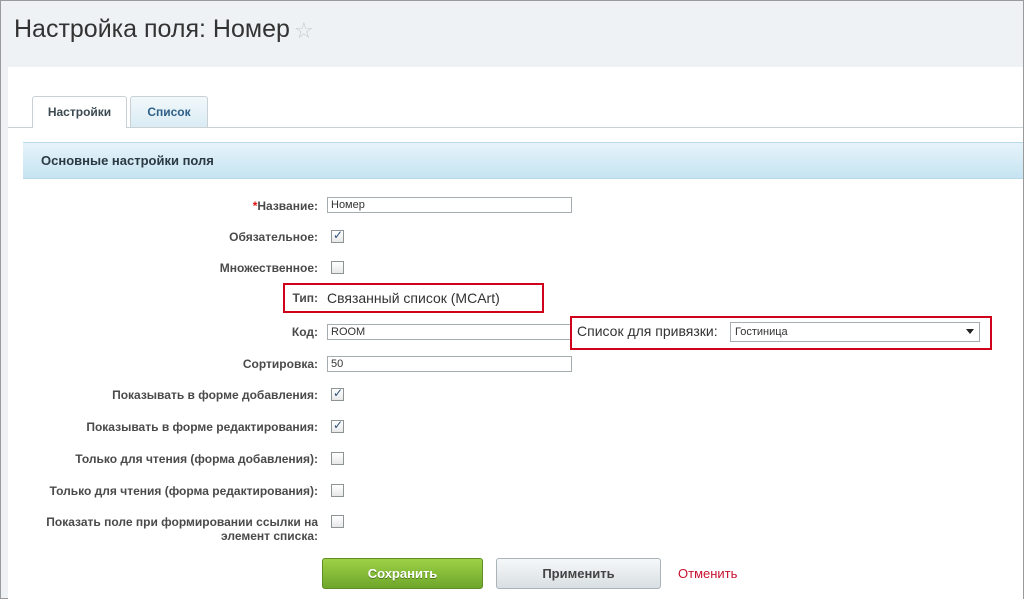  What do you see at coordinates (304, 332) in the screenshot?
I see `code-label: Код:` at bounding box center [304, 332].